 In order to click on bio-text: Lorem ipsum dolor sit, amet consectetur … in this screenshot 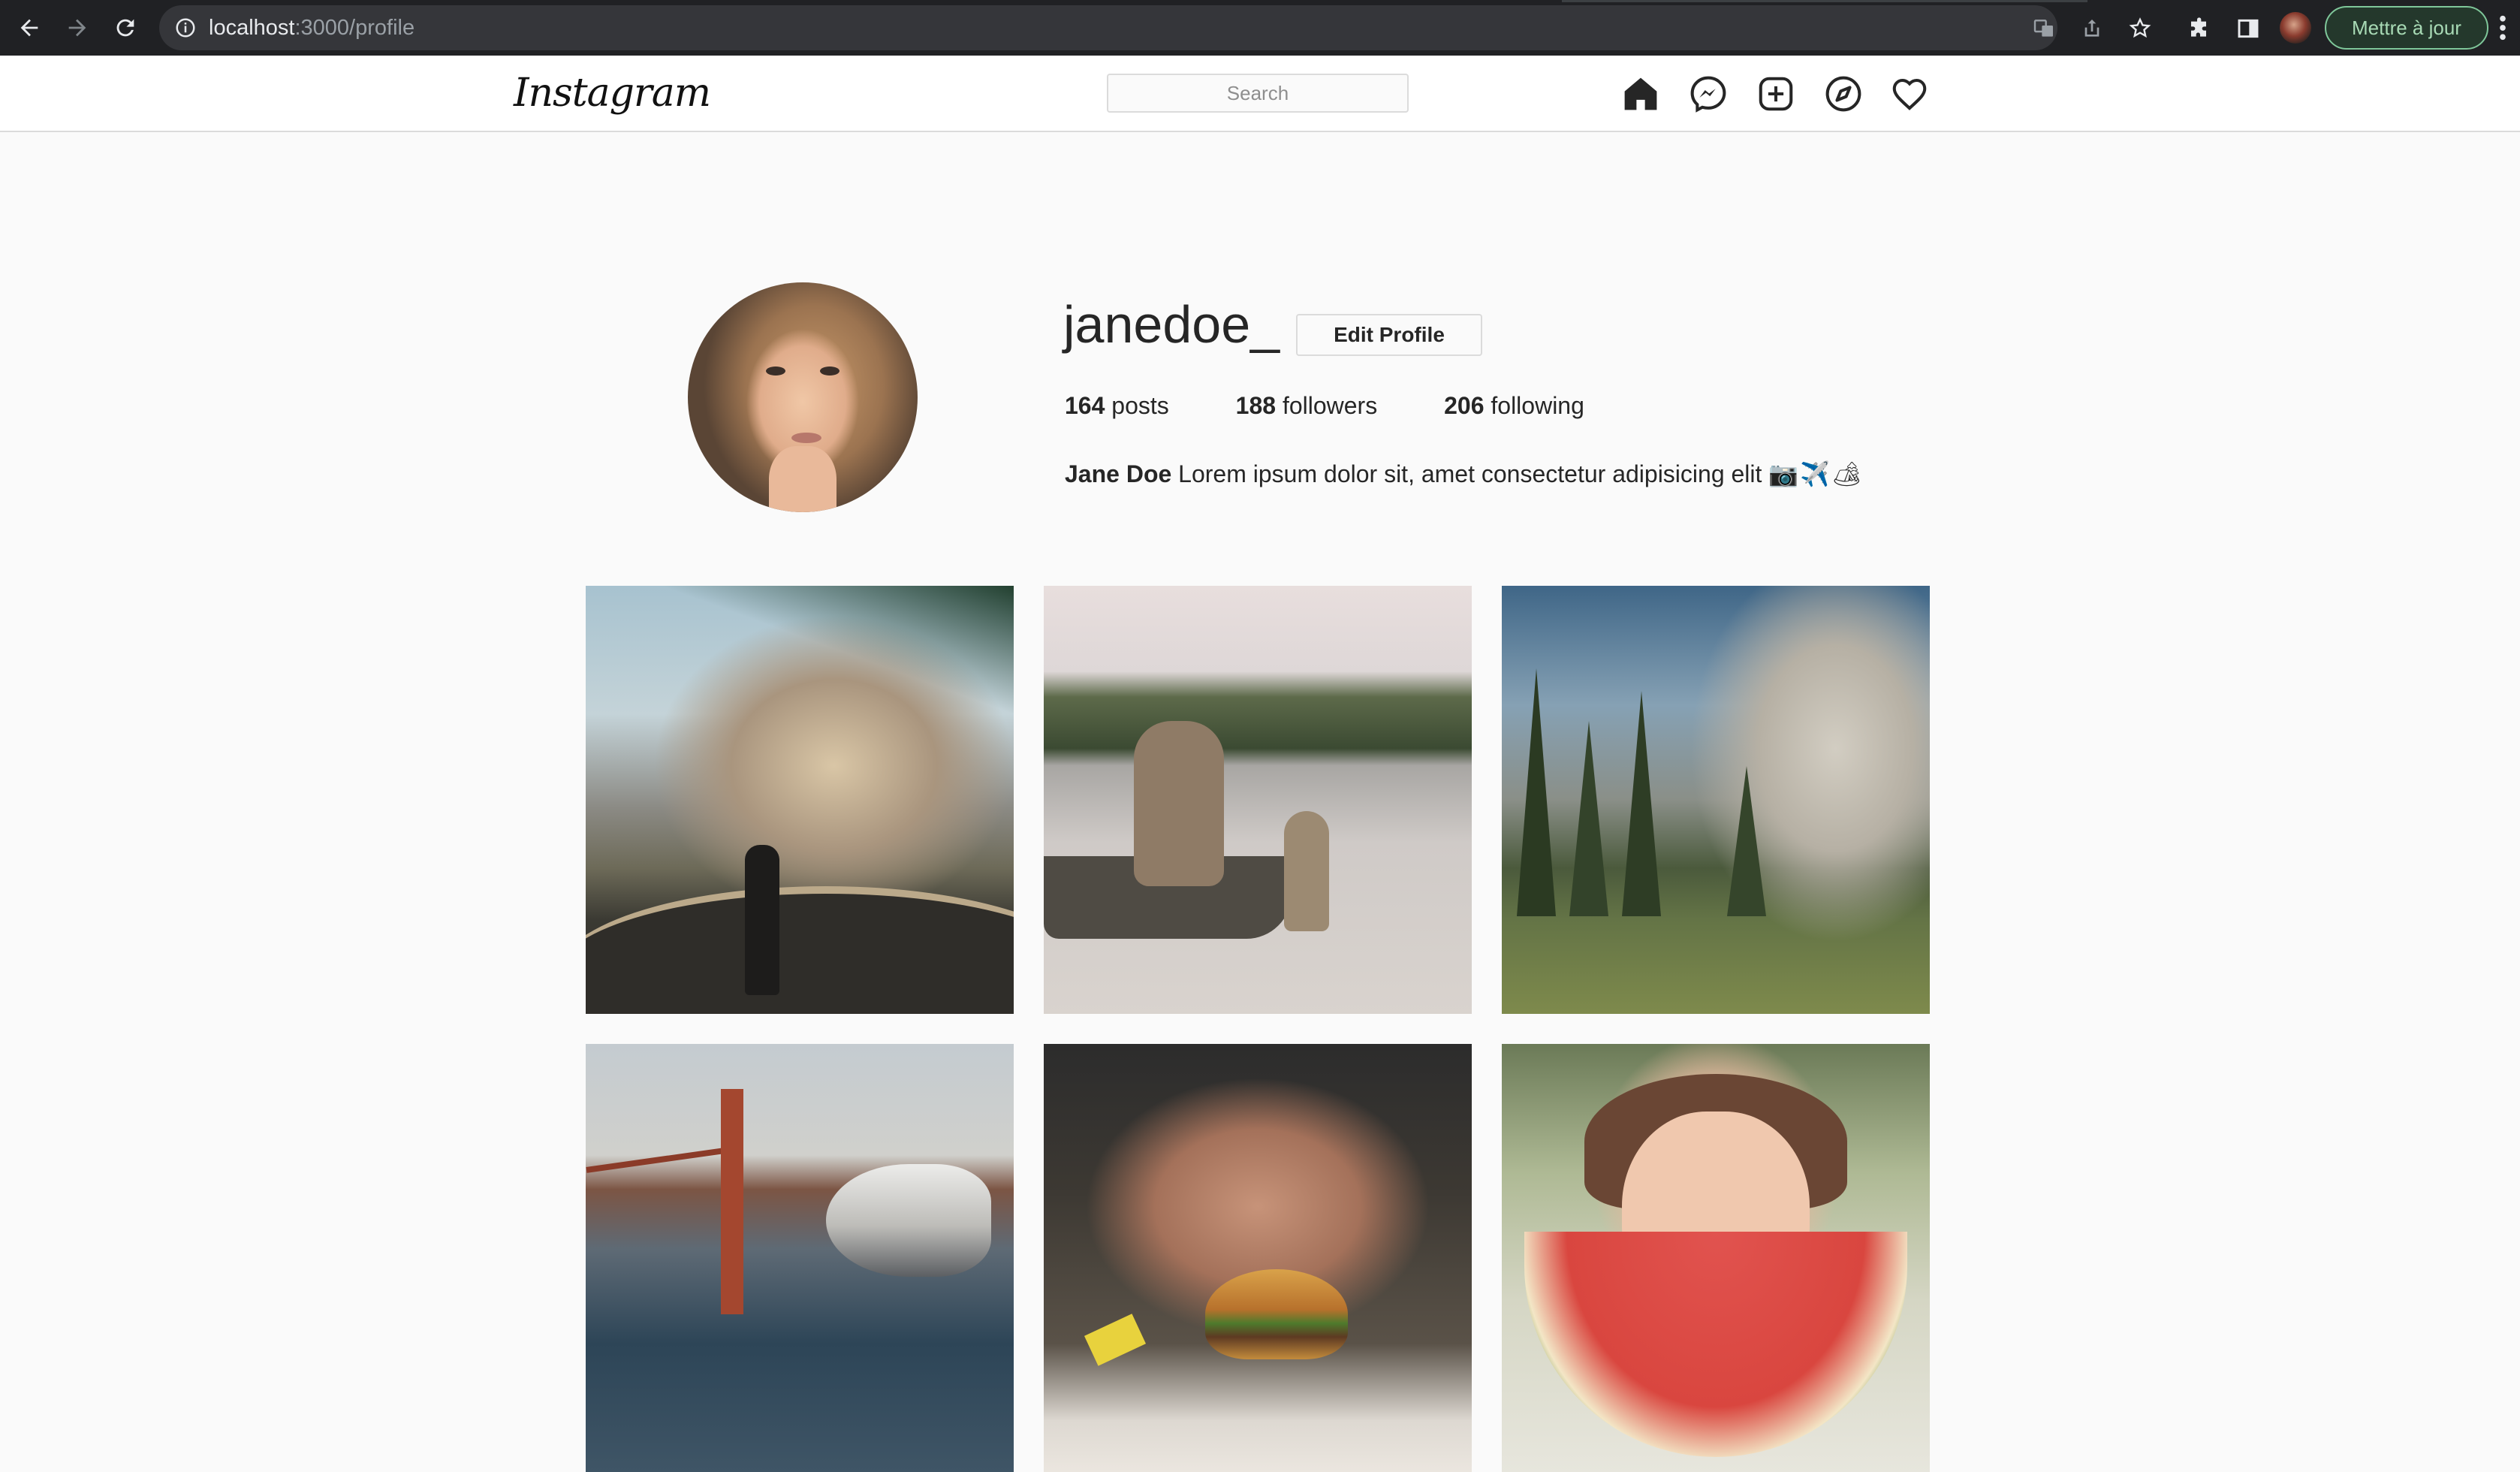, I will do `click(1470, 473)`.